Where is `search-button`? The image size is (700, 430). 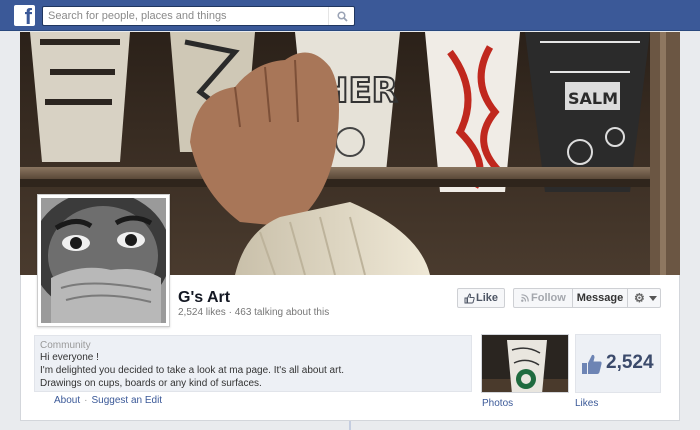 search-button is located at coordinates (341, 16).